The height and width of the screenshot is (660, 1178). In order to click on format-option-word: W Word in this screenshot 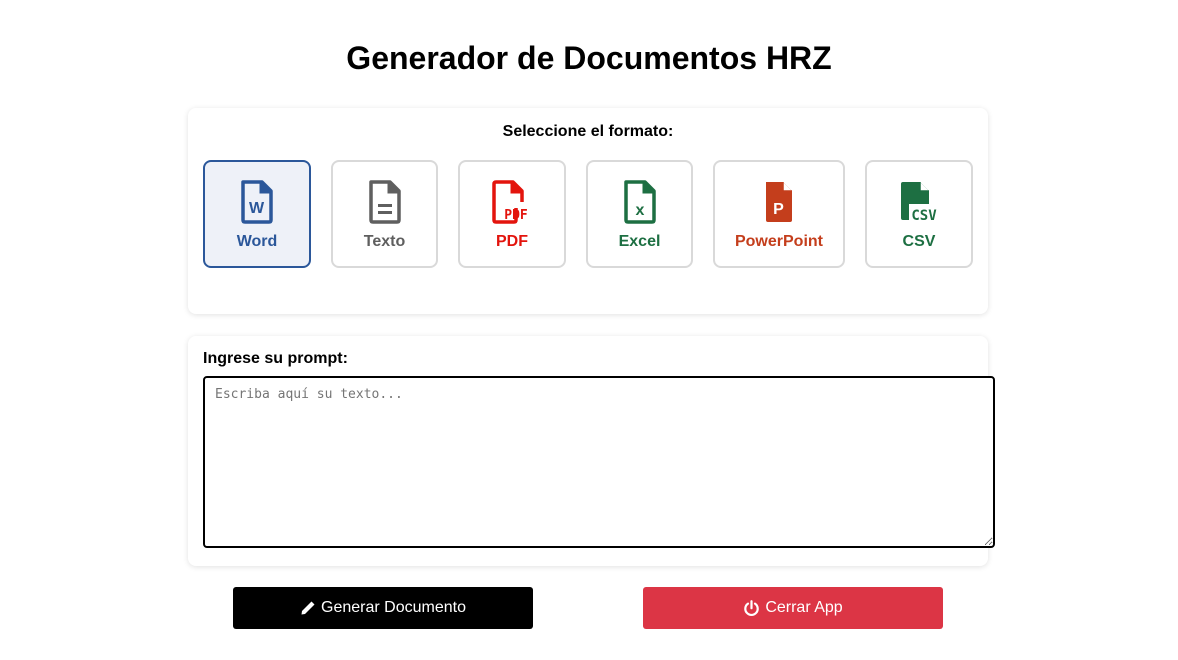, I will do `click(257, 214)`.